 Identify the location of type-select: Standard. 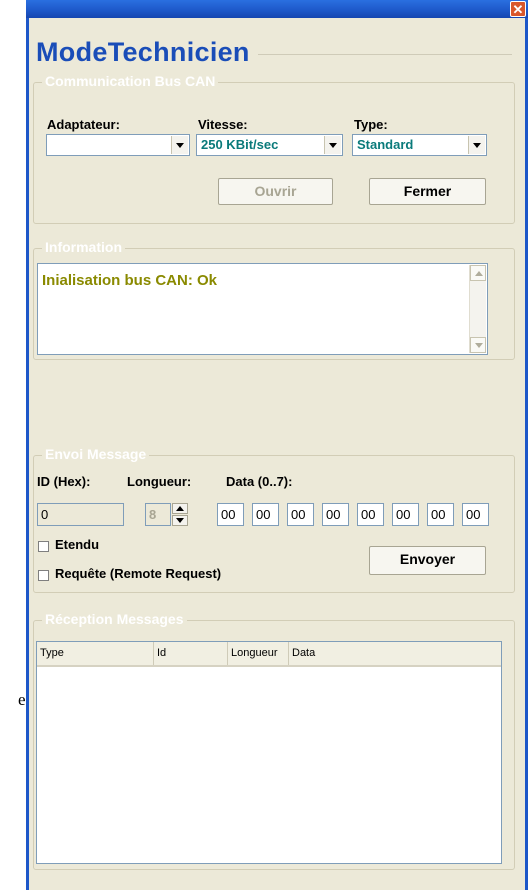
(419, 145).